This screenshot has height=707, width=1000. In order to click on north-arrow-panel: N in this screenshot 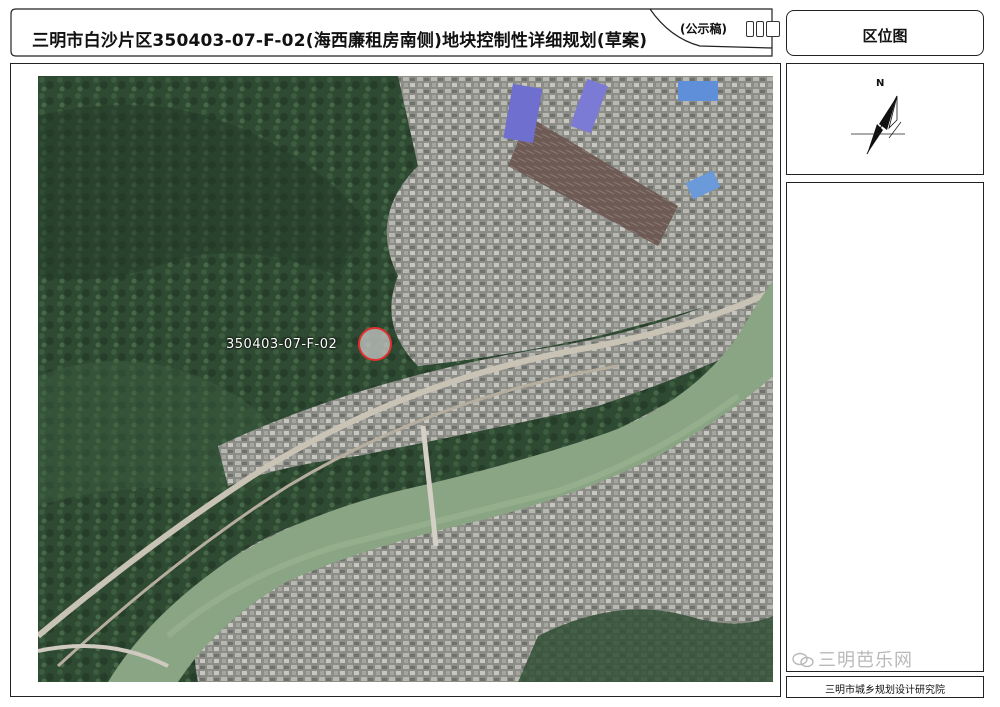, I will do `click(885, 119)`.